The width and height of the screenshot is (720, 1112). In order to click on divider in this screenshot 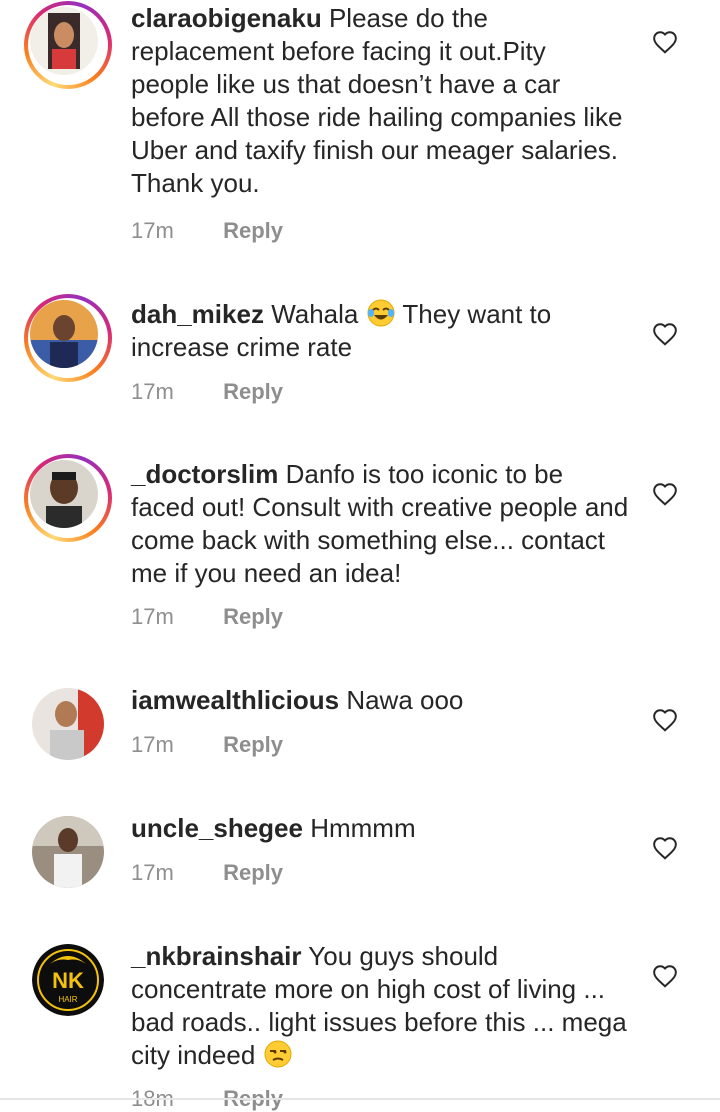, I will do `click(360, 1099)`.